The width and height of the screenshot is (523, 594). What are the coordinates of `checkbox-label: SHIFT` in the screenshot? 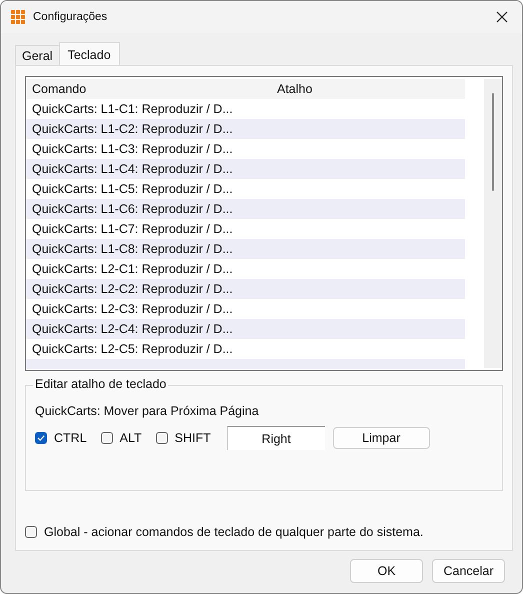 It's located at (192, 438).